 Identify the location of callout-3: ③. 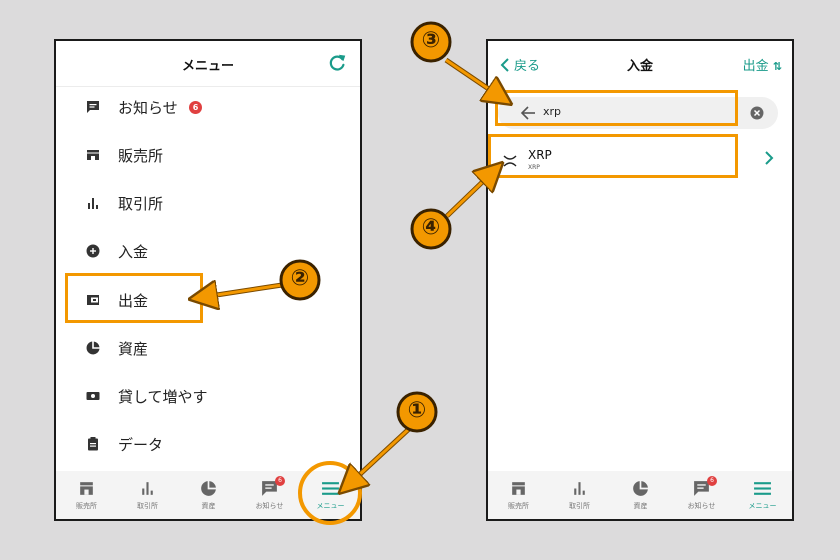
(431, 42).